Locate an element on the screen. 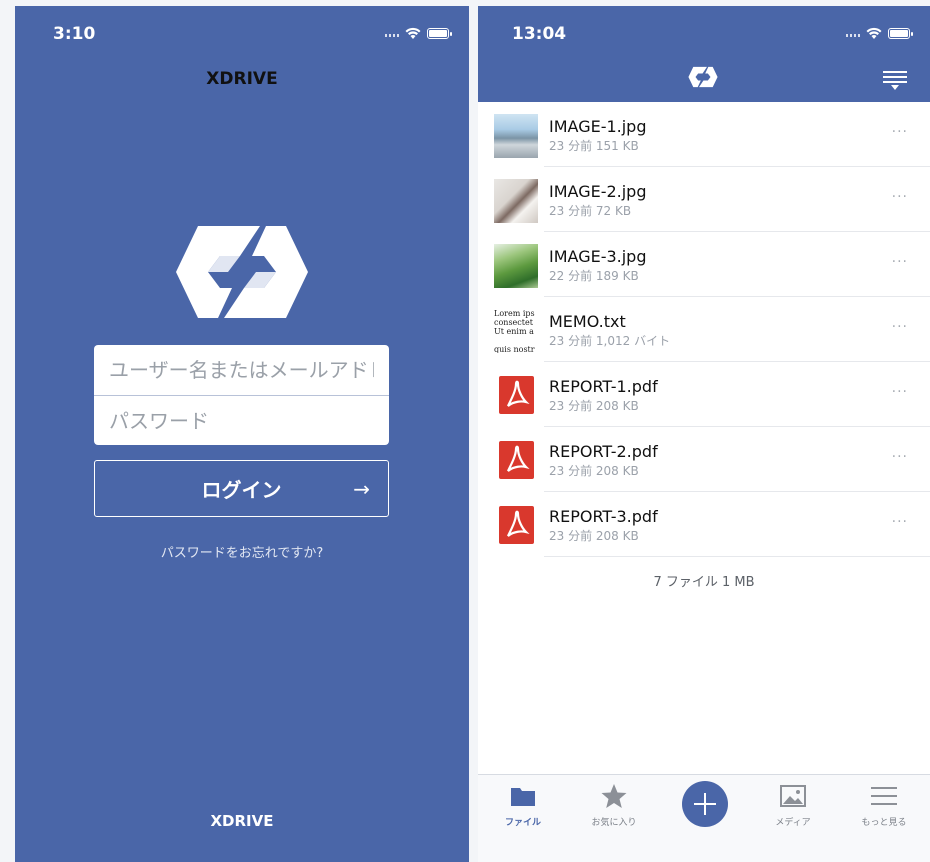 This screenshot has width=930, height=862. username-input is located at coordinates (241, 370).